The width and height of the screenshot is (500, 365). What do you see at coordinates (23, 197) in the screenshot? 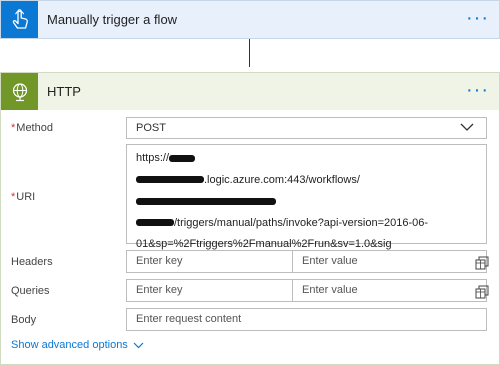
I see `uri-label: *URI` at bounding box center [23, 197].